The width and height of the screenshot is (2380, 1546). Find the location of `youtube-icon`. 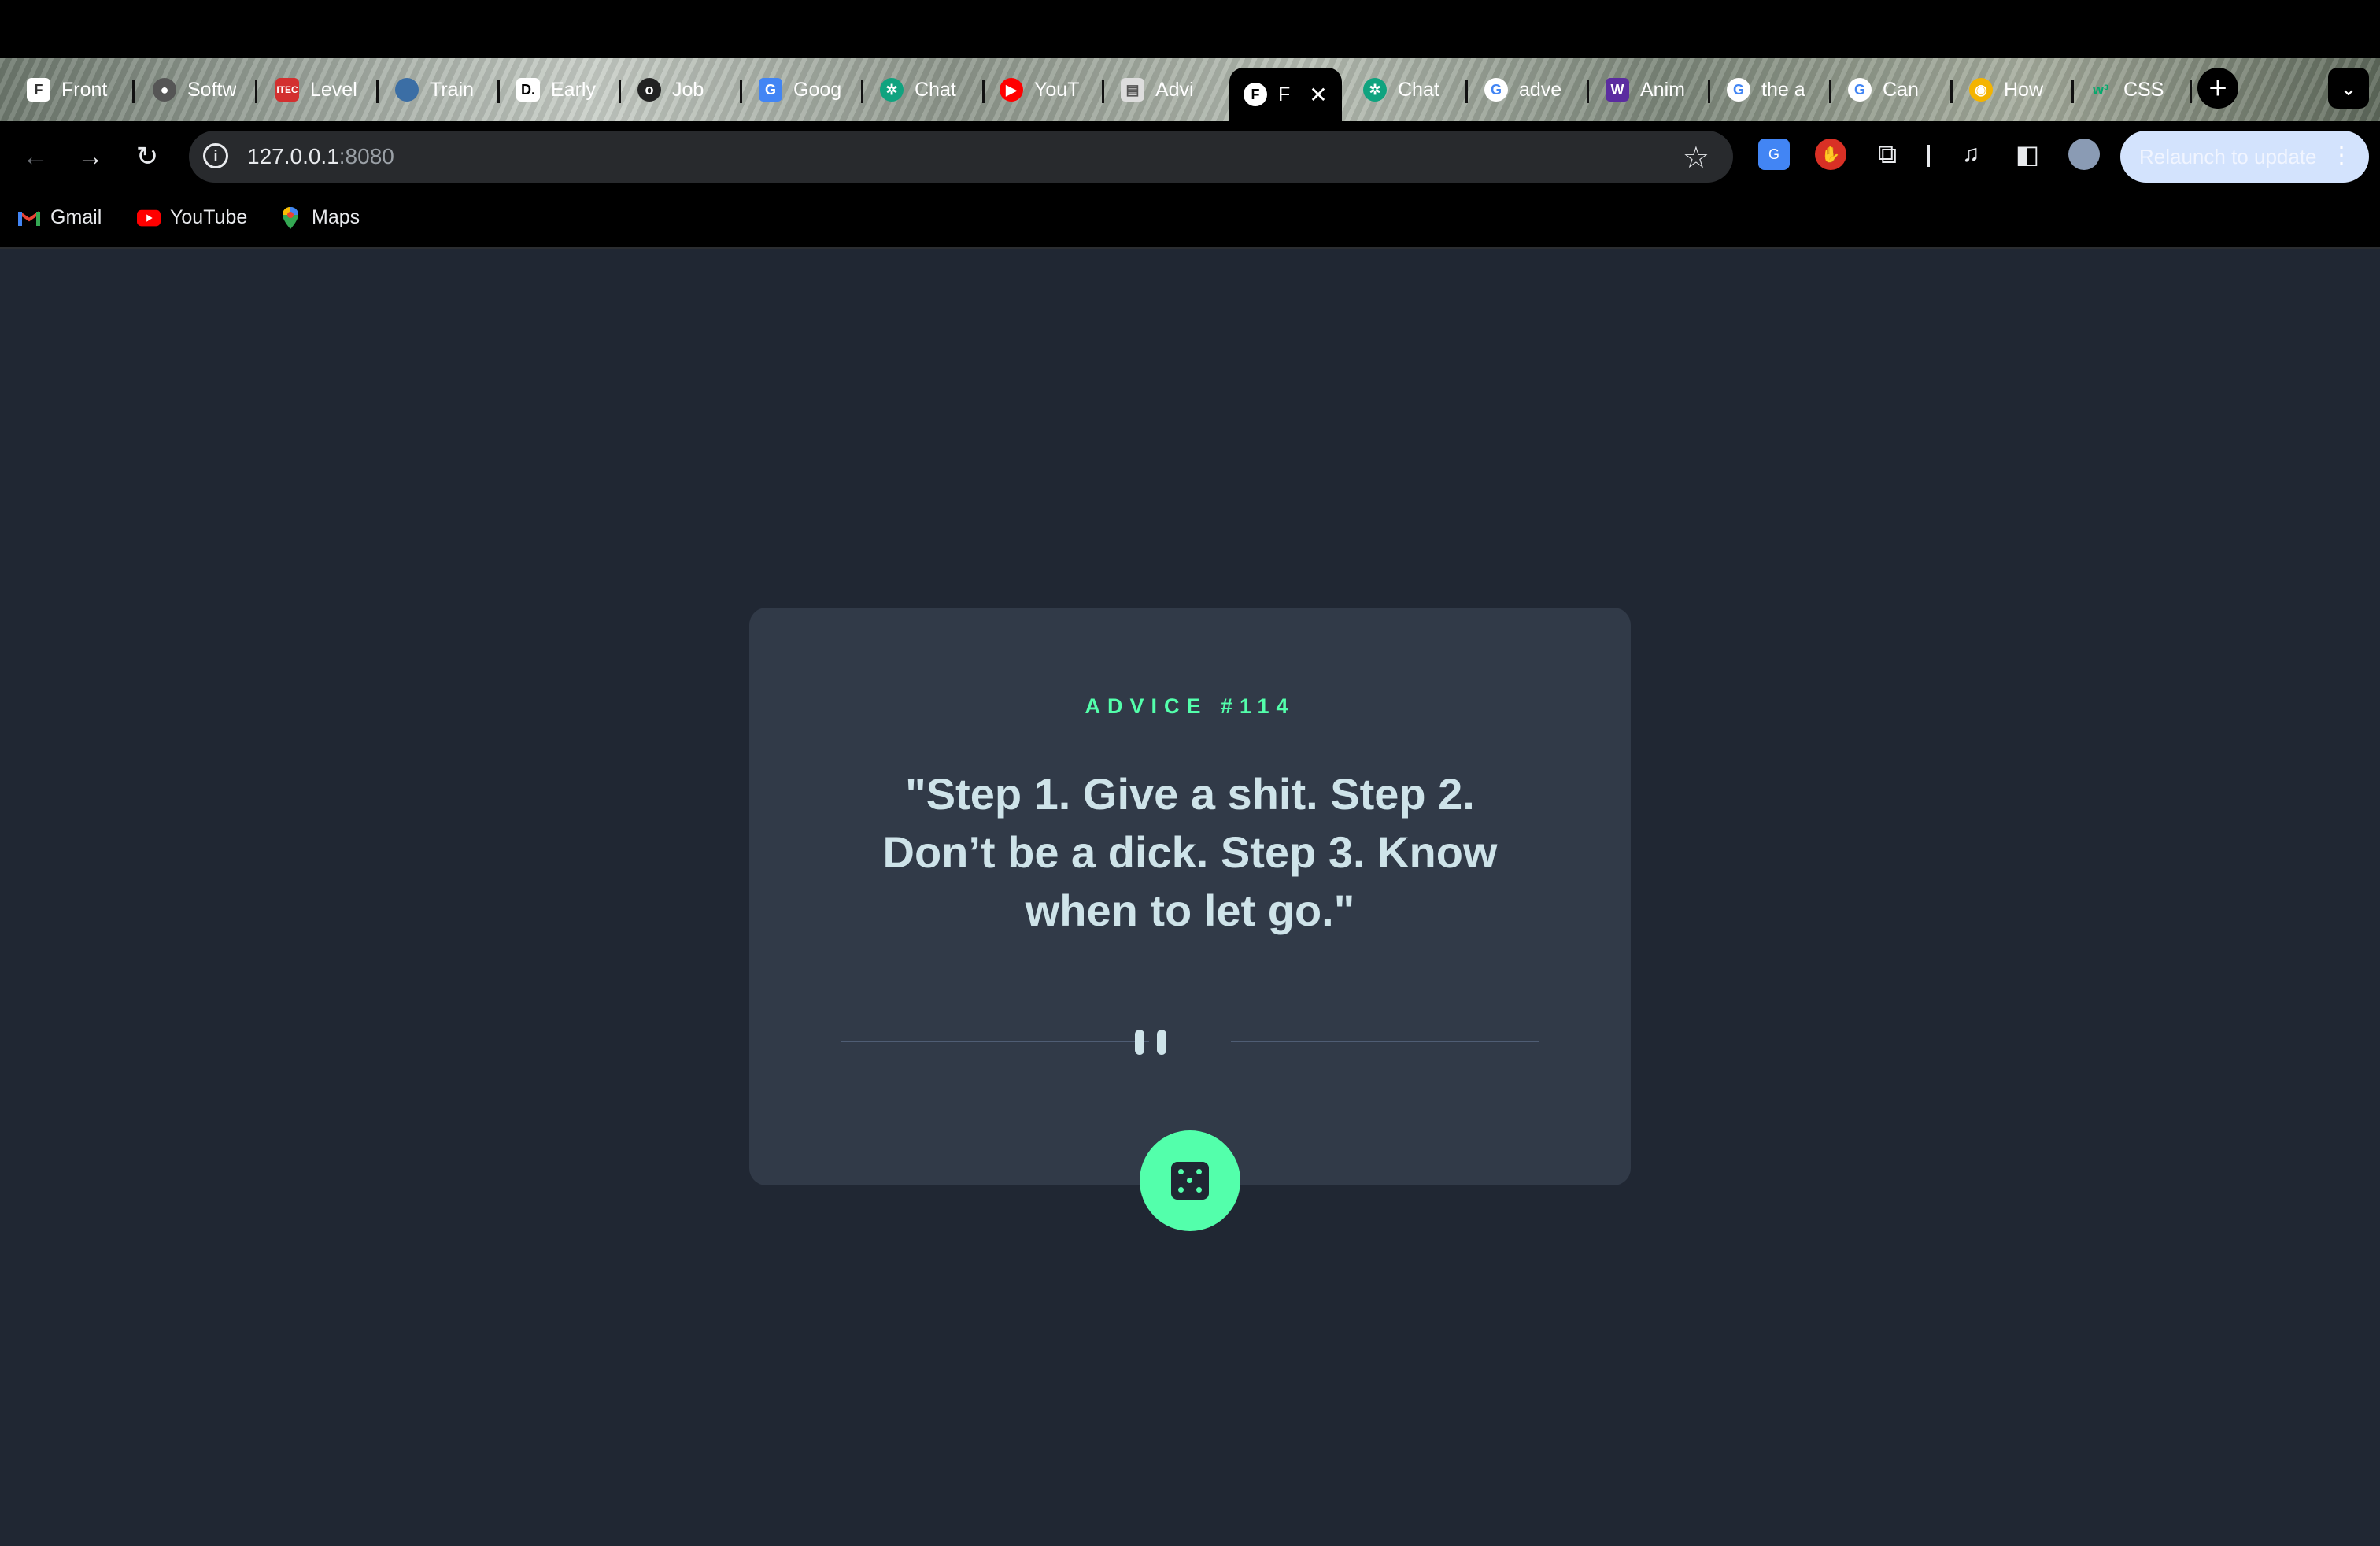

youtube-icon is located at coordinates (149, 218).